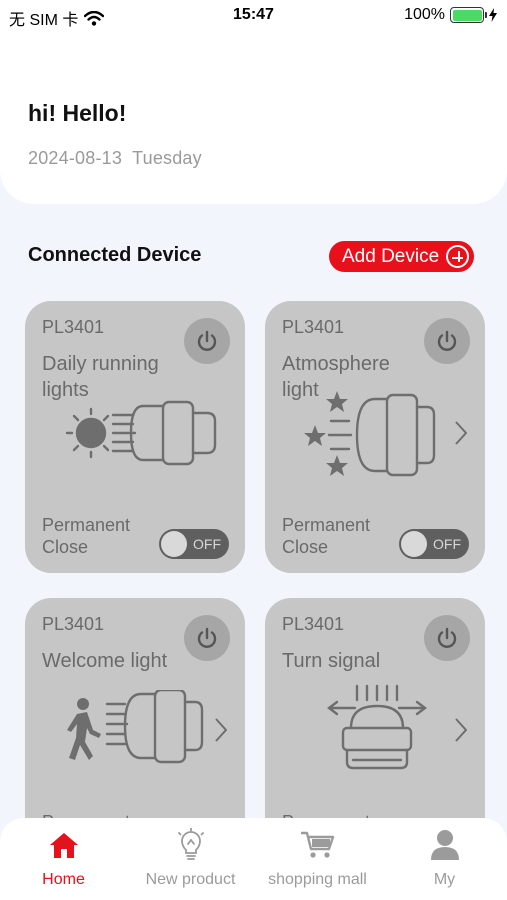 The height and width of the screenshot is (900, 507). Describe the element at coordinates (141, 433) in the screenshot. I see `daylight-lamp-icon` at that location.